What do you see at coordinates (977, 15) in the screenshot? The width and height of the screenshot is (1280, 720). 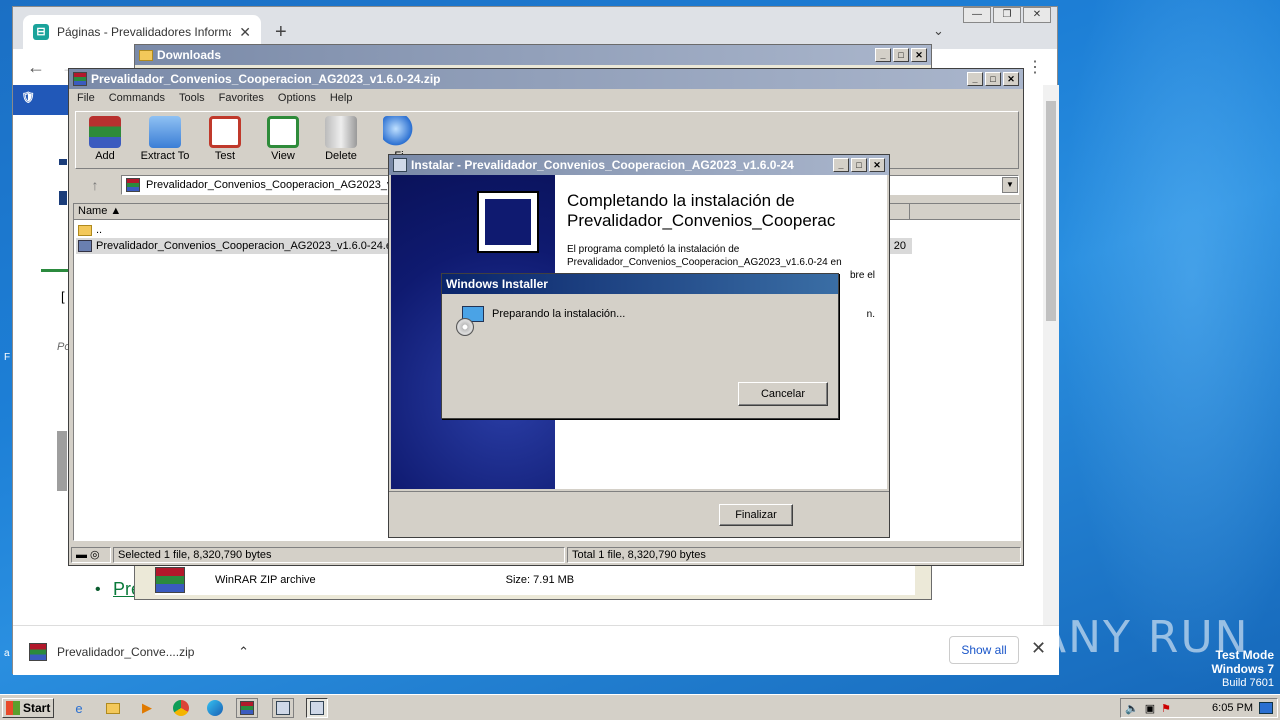 I see `minimize-icon: —` at bounding box center [977, 15].